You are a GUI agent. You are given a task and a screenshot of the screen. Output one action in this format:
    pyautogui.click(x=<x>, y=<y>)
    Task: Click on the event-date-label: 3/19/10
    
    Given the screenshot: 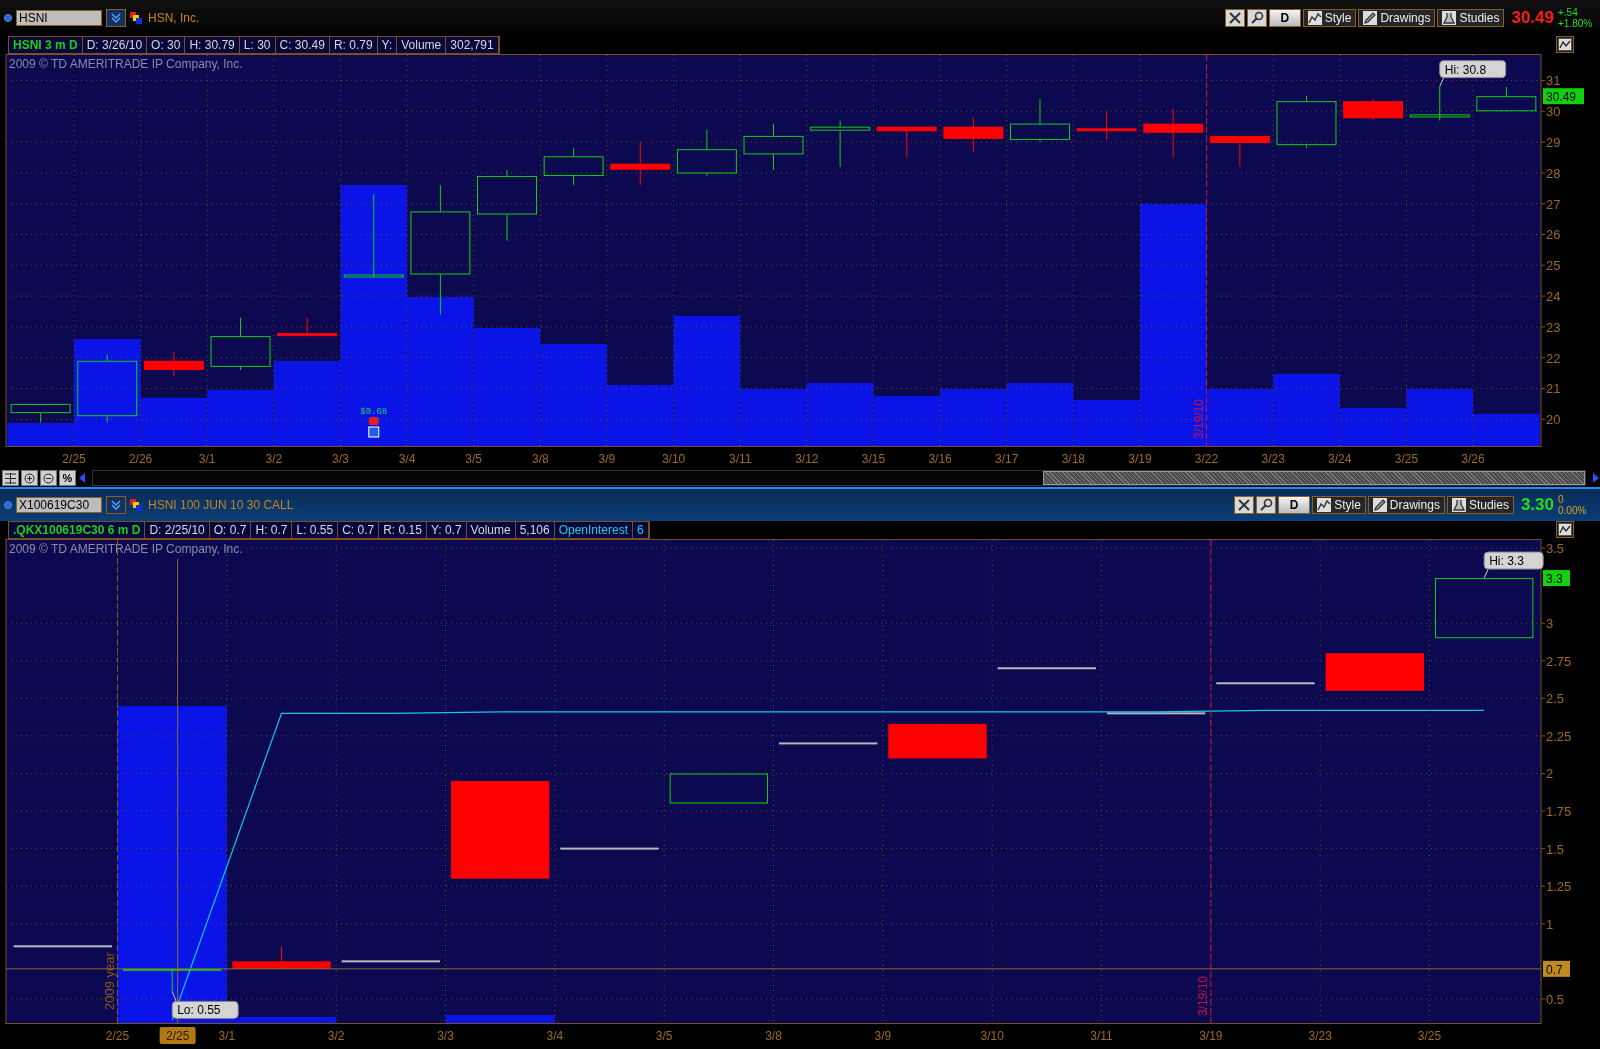 What is the action you would take?
    pyautogui.click(x=1198, y=418)
    